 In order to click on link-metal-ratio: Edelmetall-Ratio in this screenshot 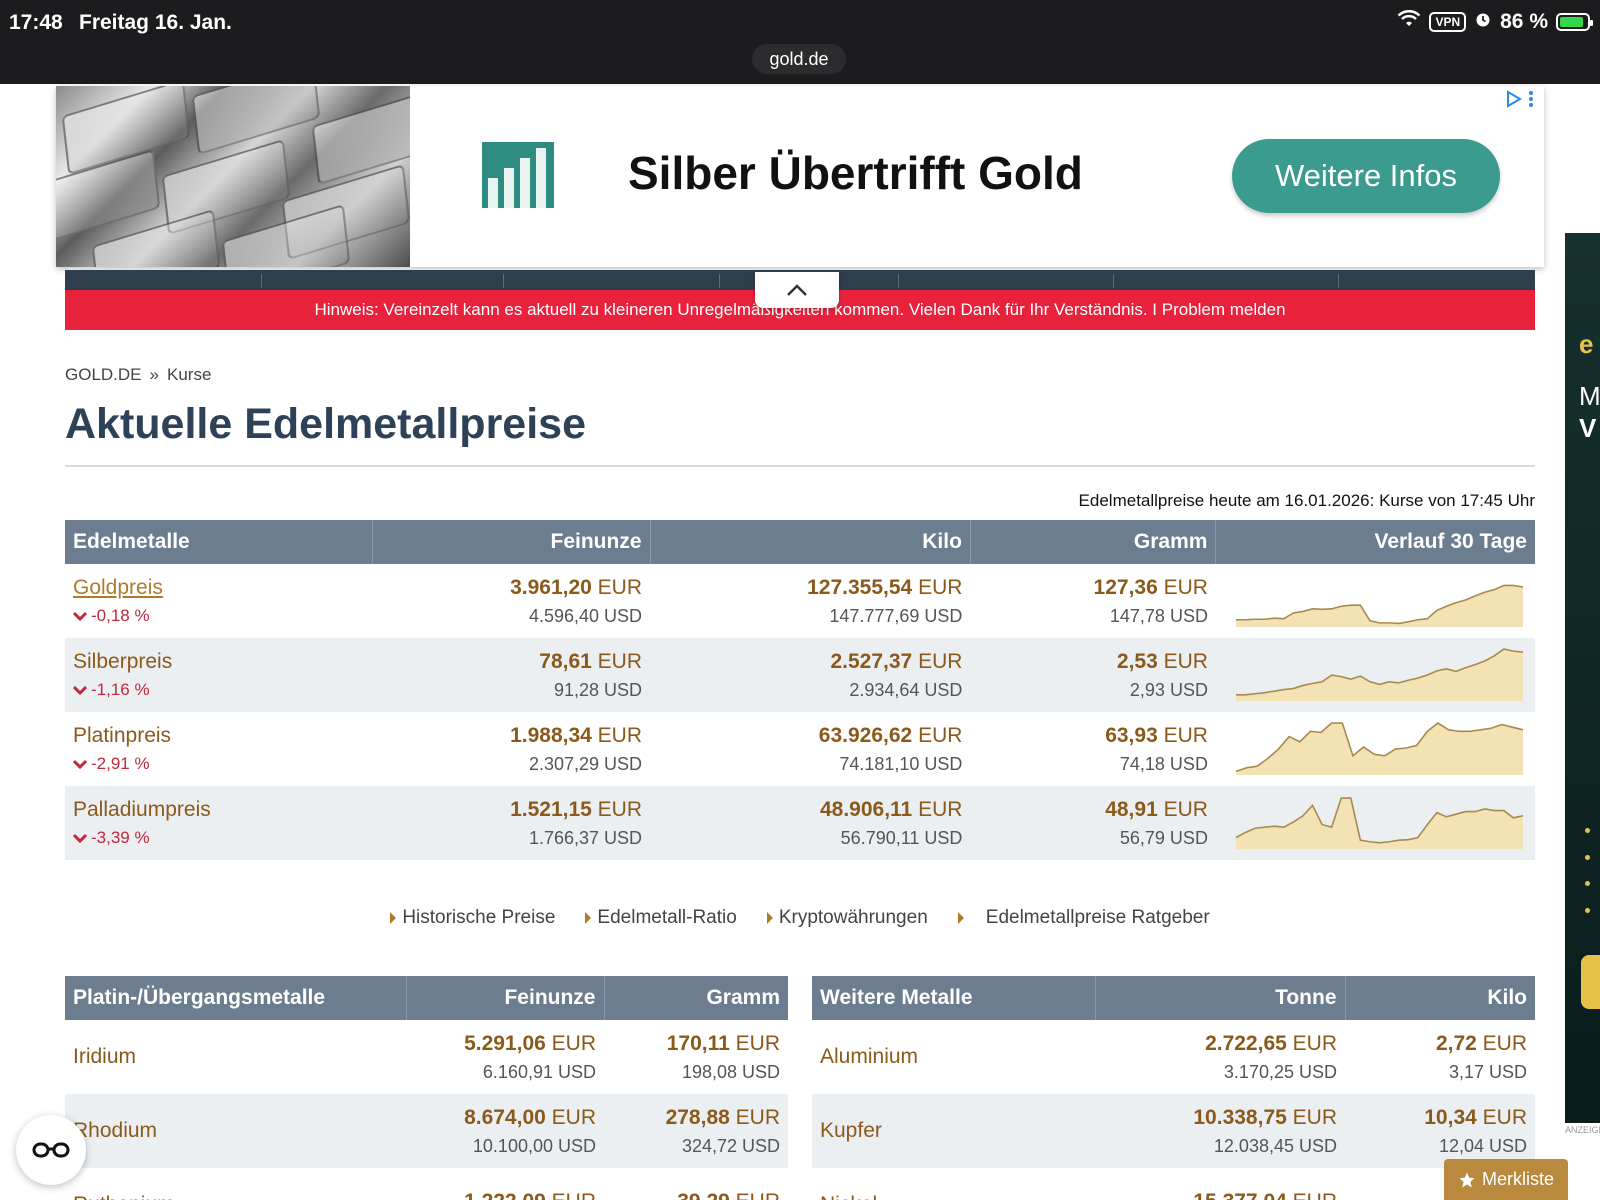, I will do `click(661, 918)`.